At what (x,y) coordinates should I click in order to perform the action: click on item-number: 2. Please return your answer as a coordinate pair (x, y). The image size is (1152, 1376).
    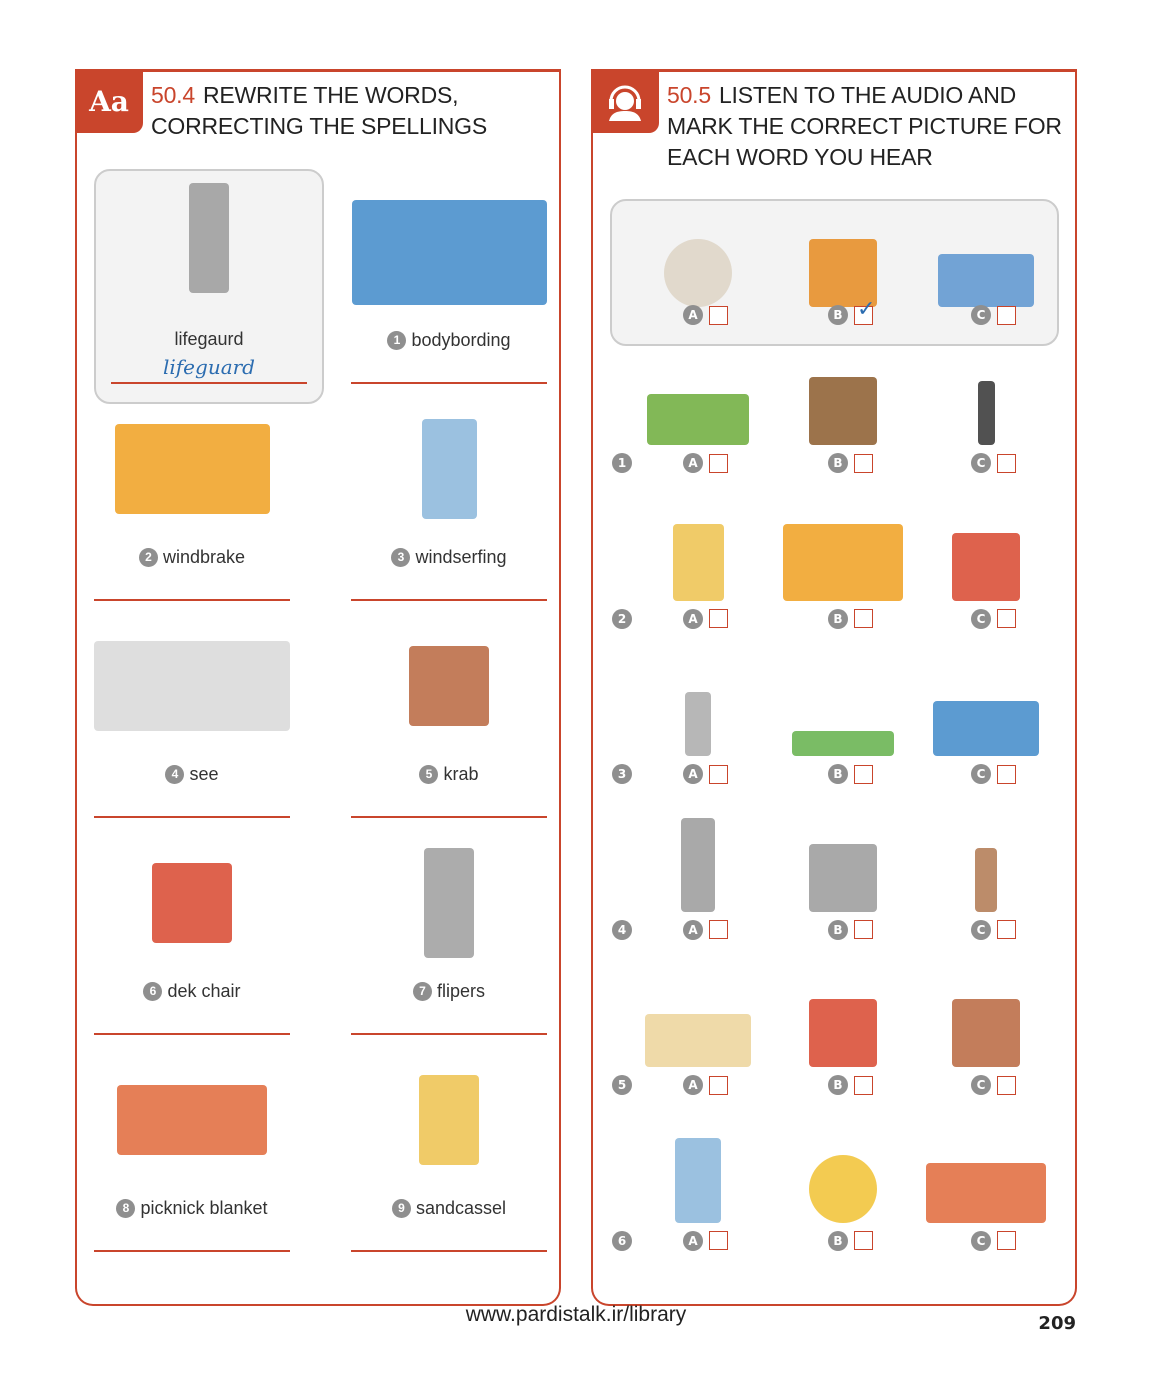
    Looking at the image, I should click on (148, 557).